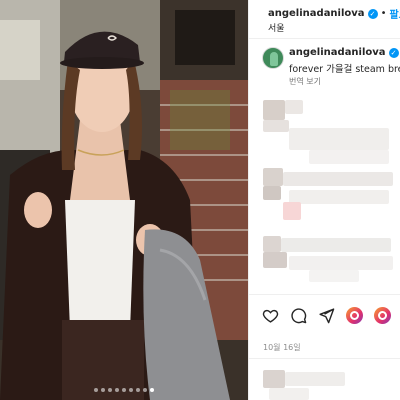  I want to click on caption-text: forever 가을걸 steam bread, so click(344, 69).